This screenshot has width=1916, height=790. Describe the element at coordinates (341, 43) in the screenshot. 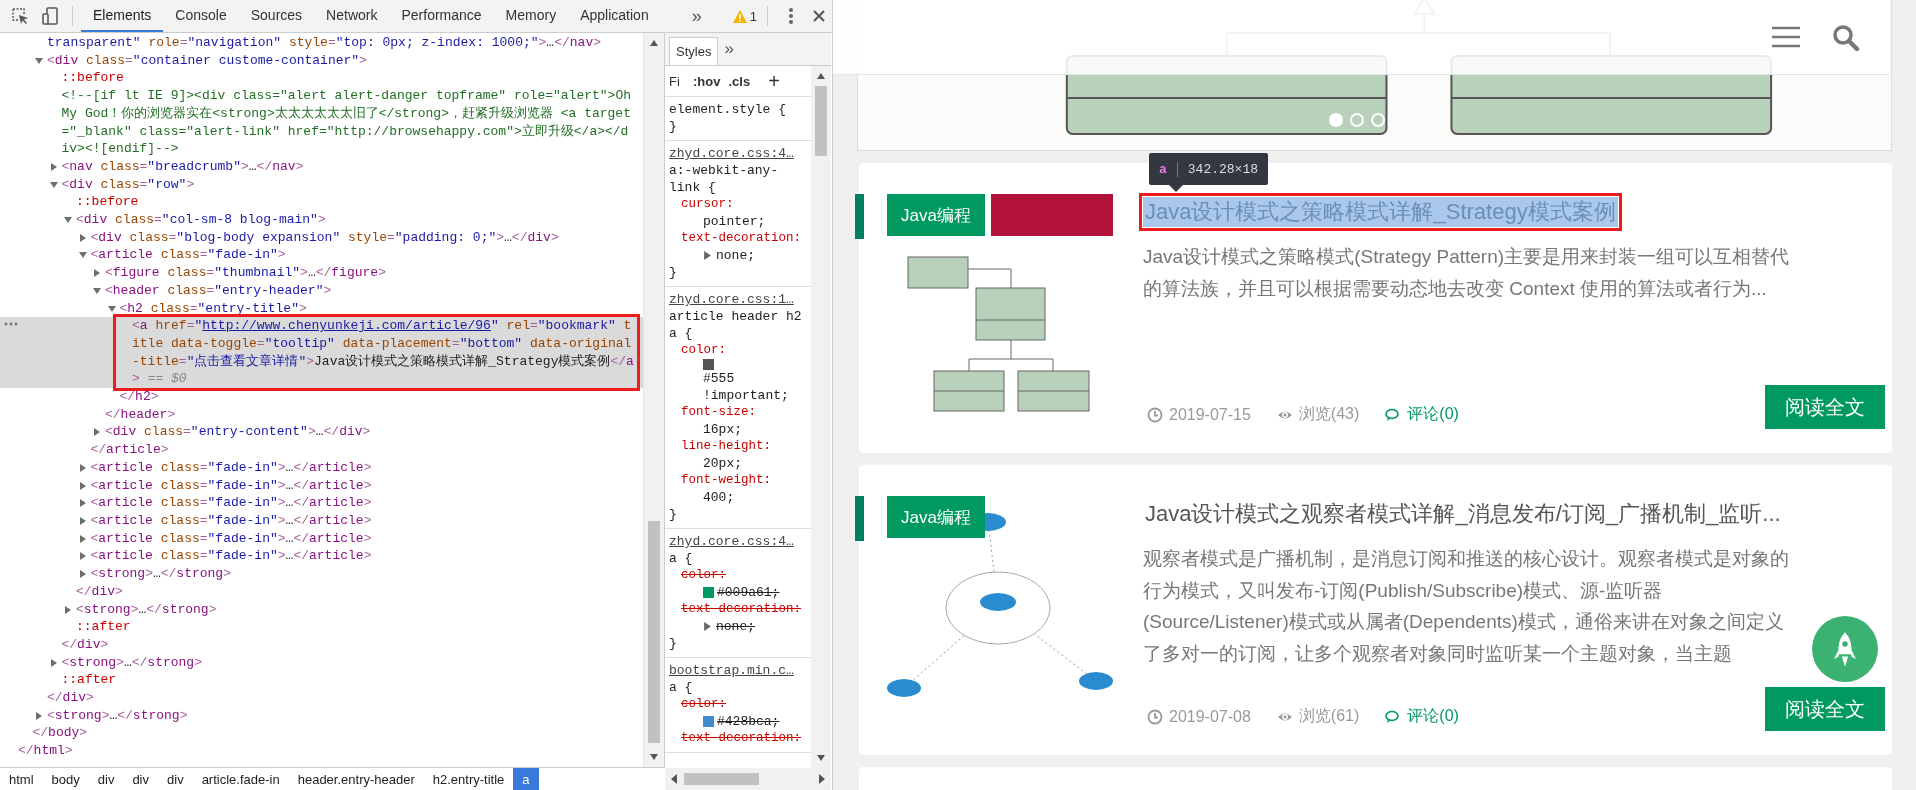

I see `code-line: transparent" role="navigation" style="top: 0px; z-index: 1000;">…</nav>` at that location.